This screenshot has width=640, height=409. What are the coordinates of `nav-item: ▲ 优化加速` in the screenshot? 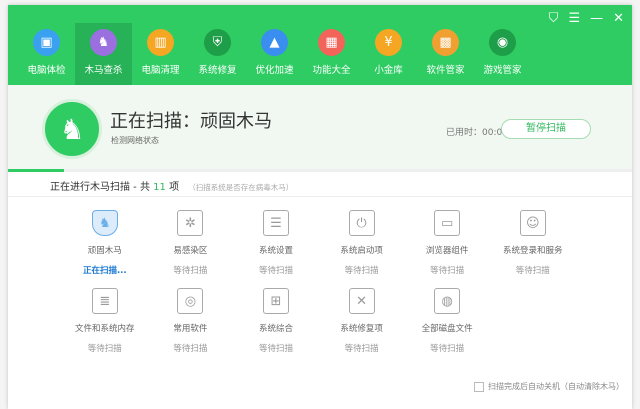 It's located at (274, 54).